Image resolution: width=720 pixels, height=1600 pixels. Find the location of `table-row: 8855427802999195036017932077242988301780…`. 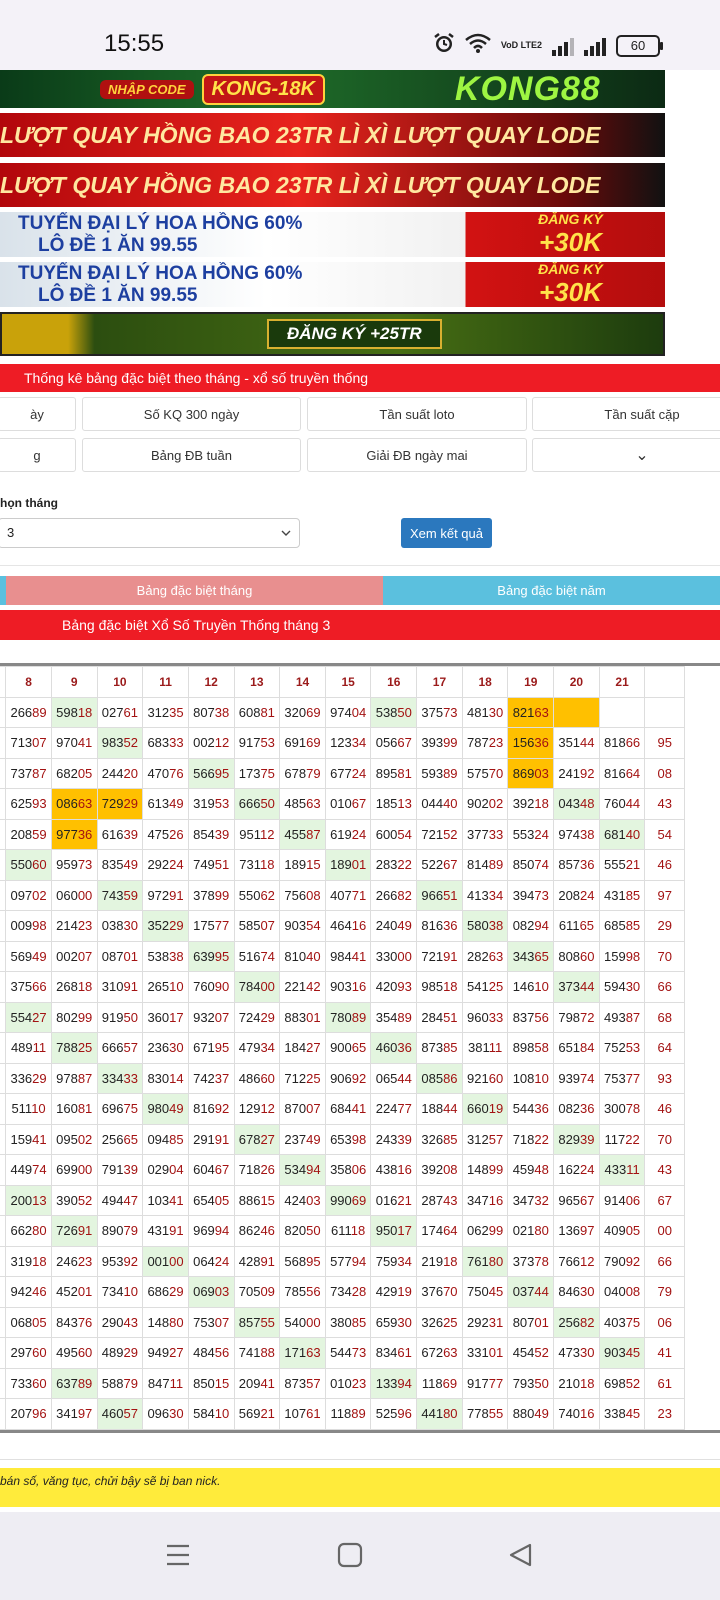

table-row: 8855427802999195036017932077242988301780… is located at coordinates (342, 1017).